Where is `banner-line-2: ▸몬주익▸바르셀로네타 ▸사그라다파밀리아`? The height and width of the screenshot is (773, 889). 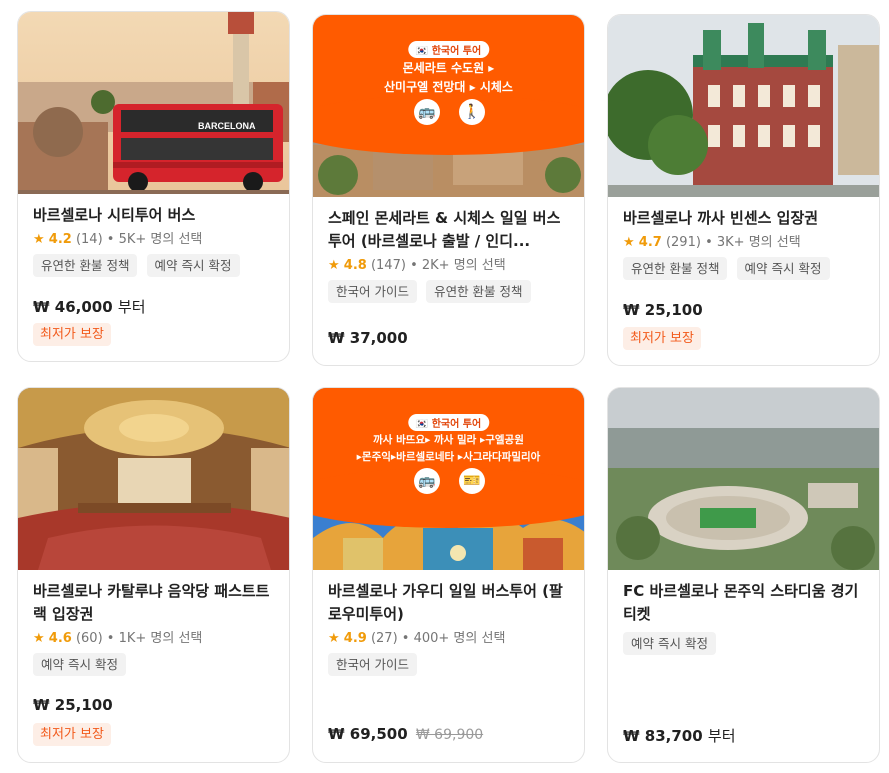
banner-line-2: ▸몬주익▸바르셀로네타 ▸사그라다파밀리아 is located at coordinates (448, 457).